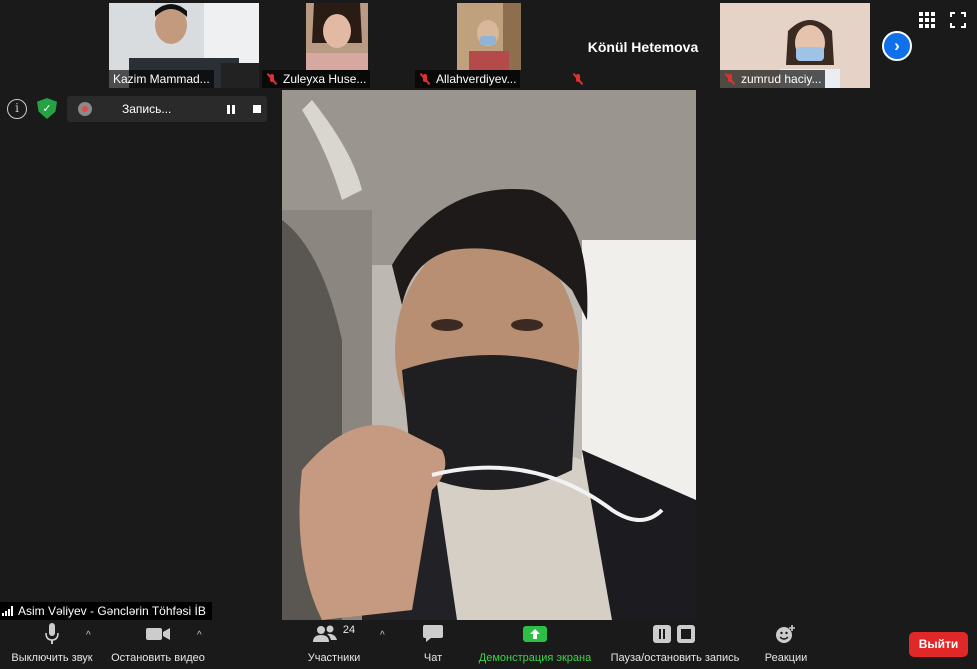  Describe the element at coordinates (535, 634) in the screenshot. I see `share-screen-icon` at that location.